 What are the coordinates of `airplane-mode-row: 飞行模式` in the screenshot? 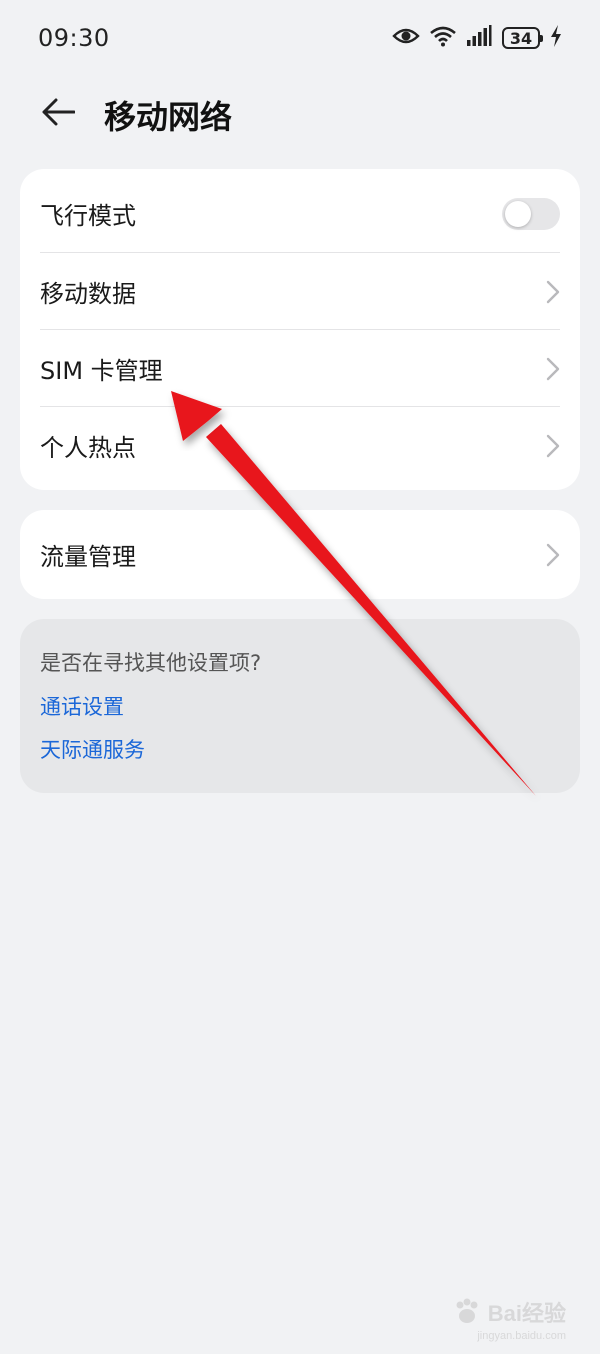 It's located at (300, 213).